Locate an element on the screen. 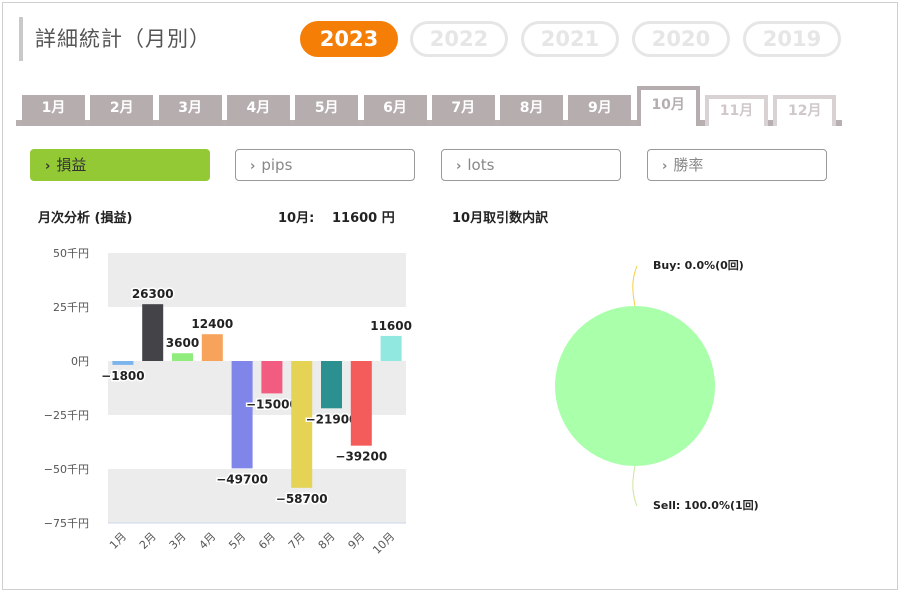 Image resolution: width=900 pixels, height=592 pixels. data-label: −58700 is located at coordinates (302, 499).